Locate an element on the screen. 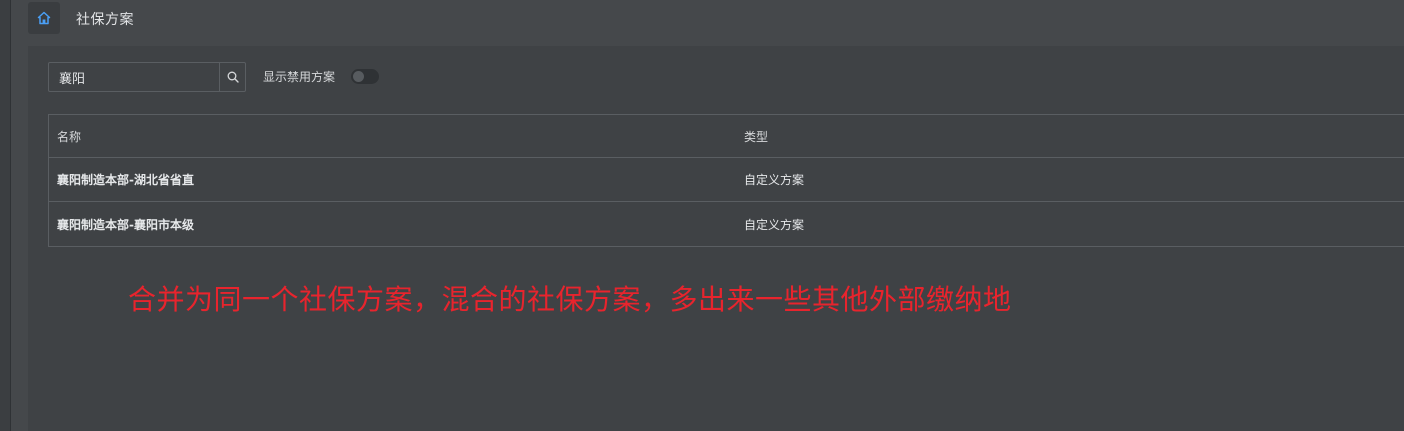  search-input is located at coordinates (134, 77).